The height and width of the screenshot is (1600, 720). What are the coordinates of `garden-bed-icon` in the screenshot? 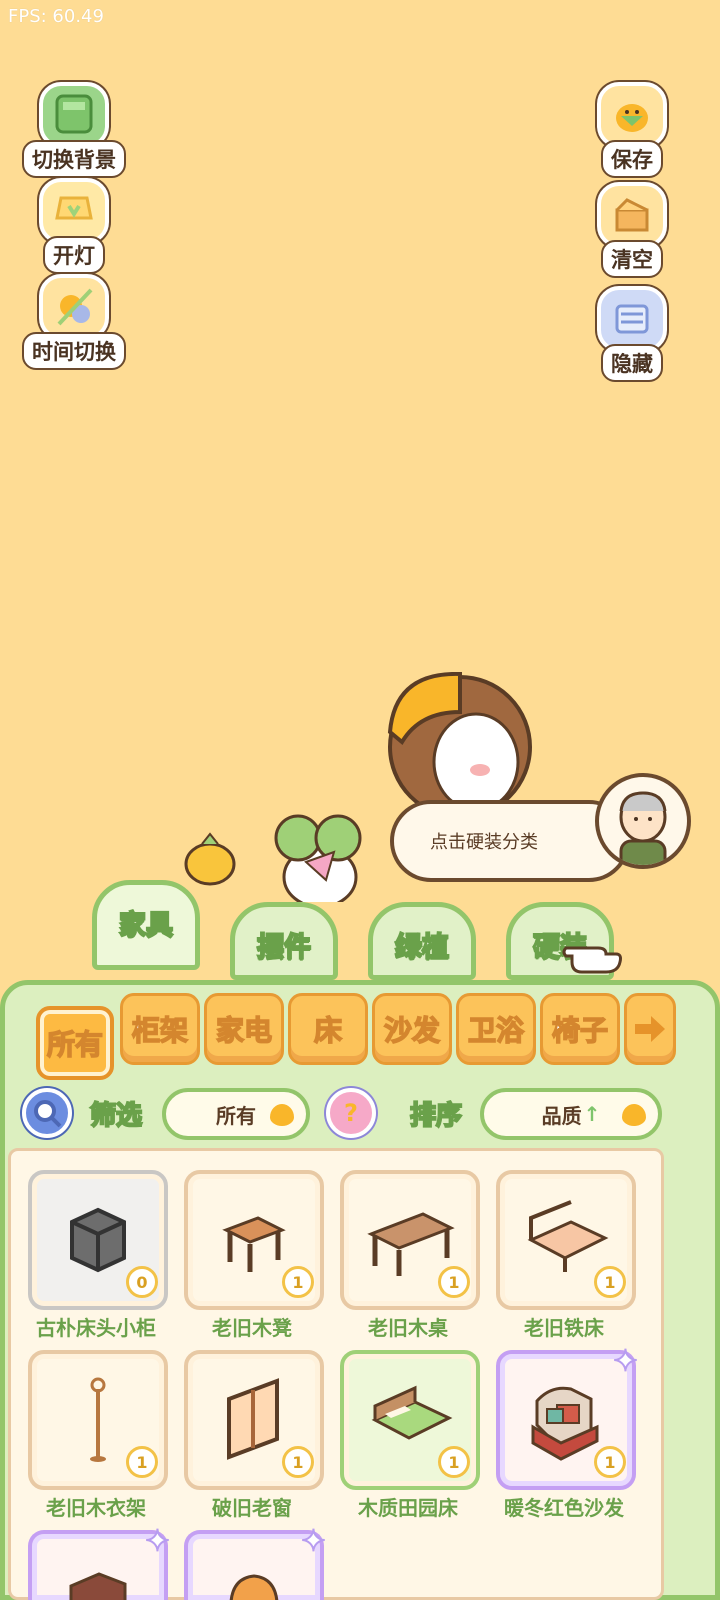 It's located at (412, 1412).